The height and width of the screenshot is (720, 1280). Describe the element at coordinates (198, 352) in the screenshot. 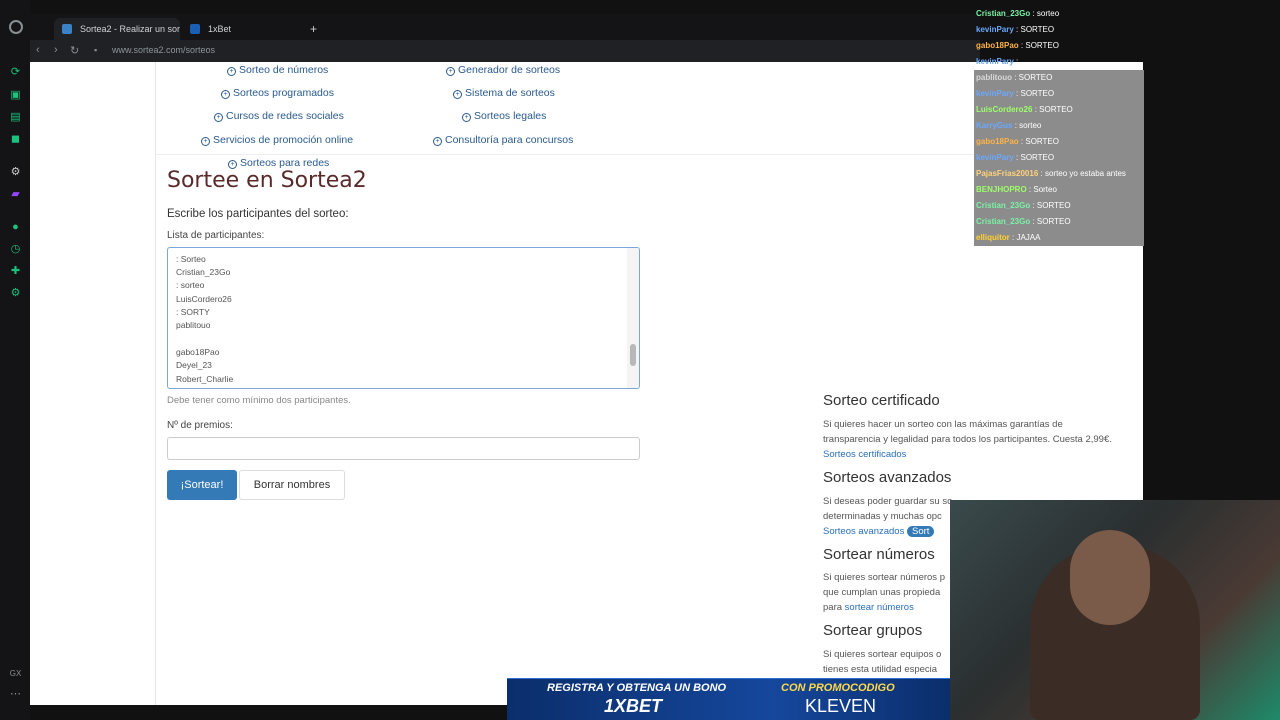

I see `participant-line: gabo18Pao` at that location.